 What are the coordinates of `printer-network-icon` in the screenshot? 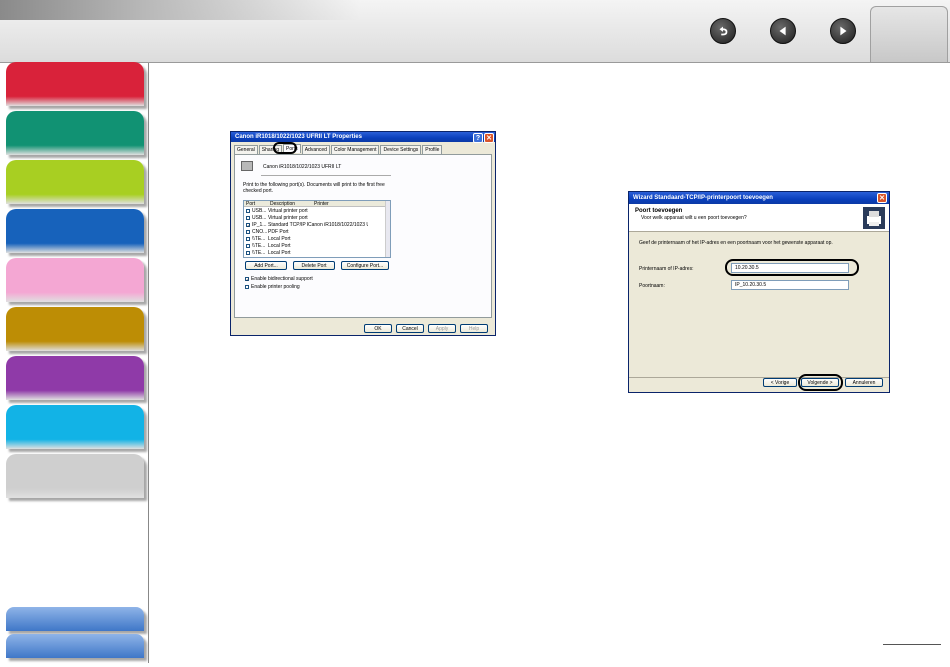 It's located at (874, 218).